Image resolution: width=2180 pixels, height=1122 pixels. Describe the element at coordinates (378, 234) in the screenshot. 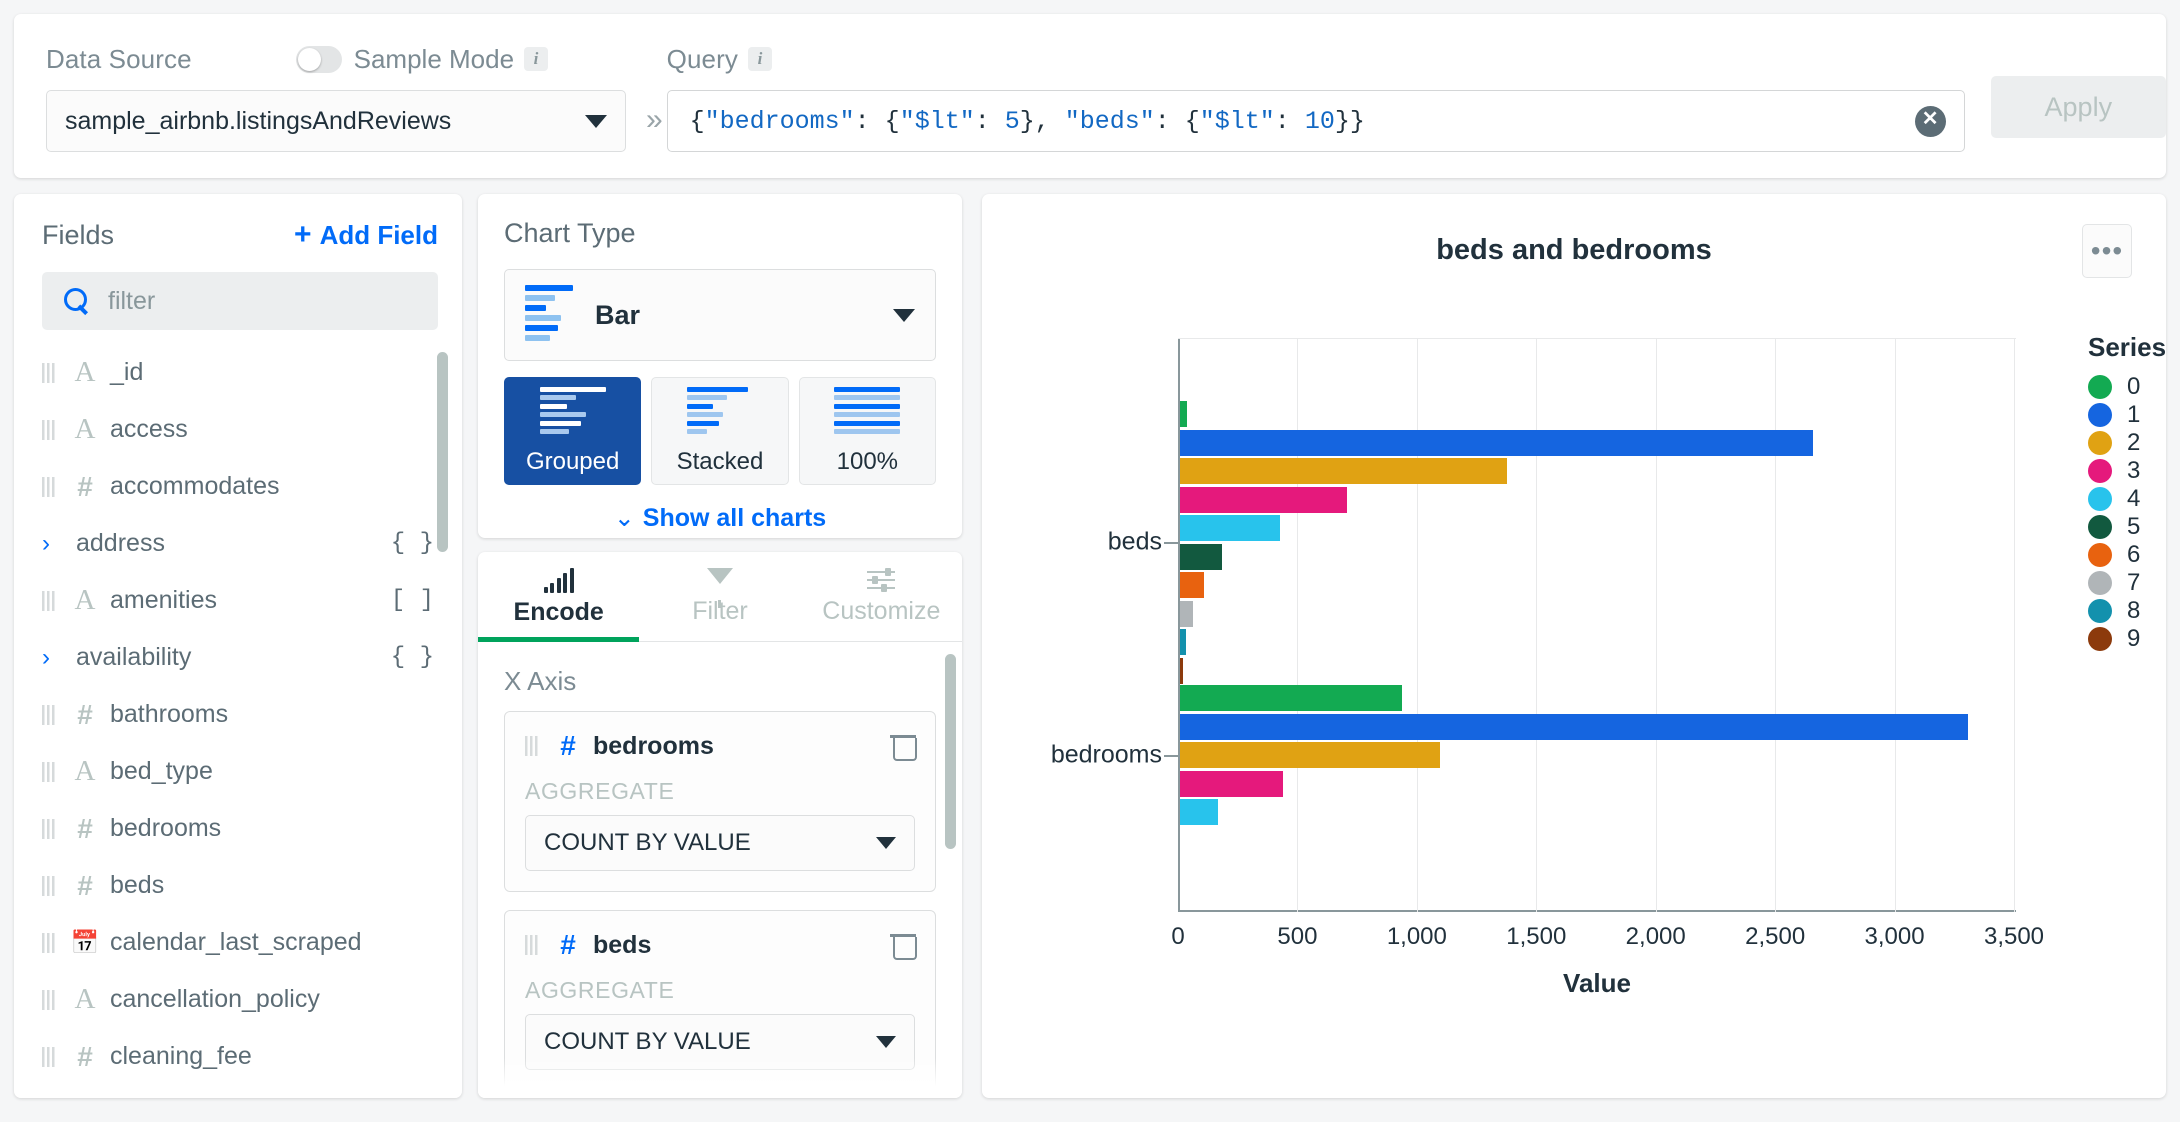

I see `add-field-label: Add Field` at that location.